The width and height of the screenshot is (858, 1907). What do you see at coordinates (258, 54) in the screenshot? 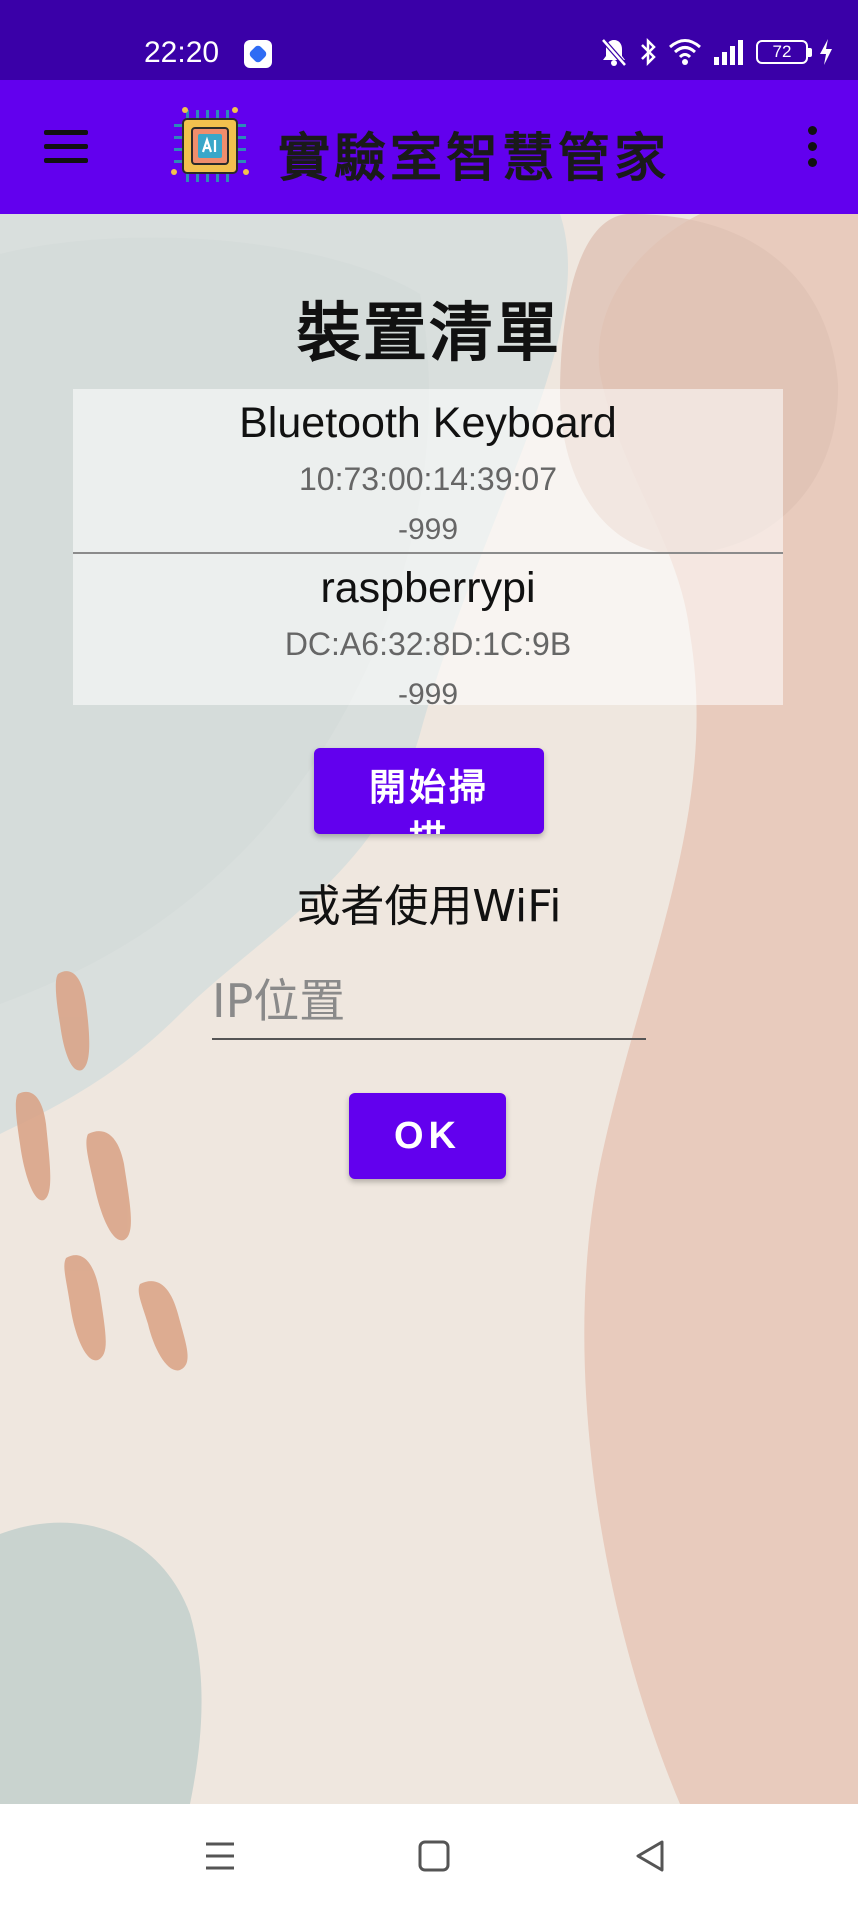
I see `notification-app-icon` at bounding box center [258, 54].